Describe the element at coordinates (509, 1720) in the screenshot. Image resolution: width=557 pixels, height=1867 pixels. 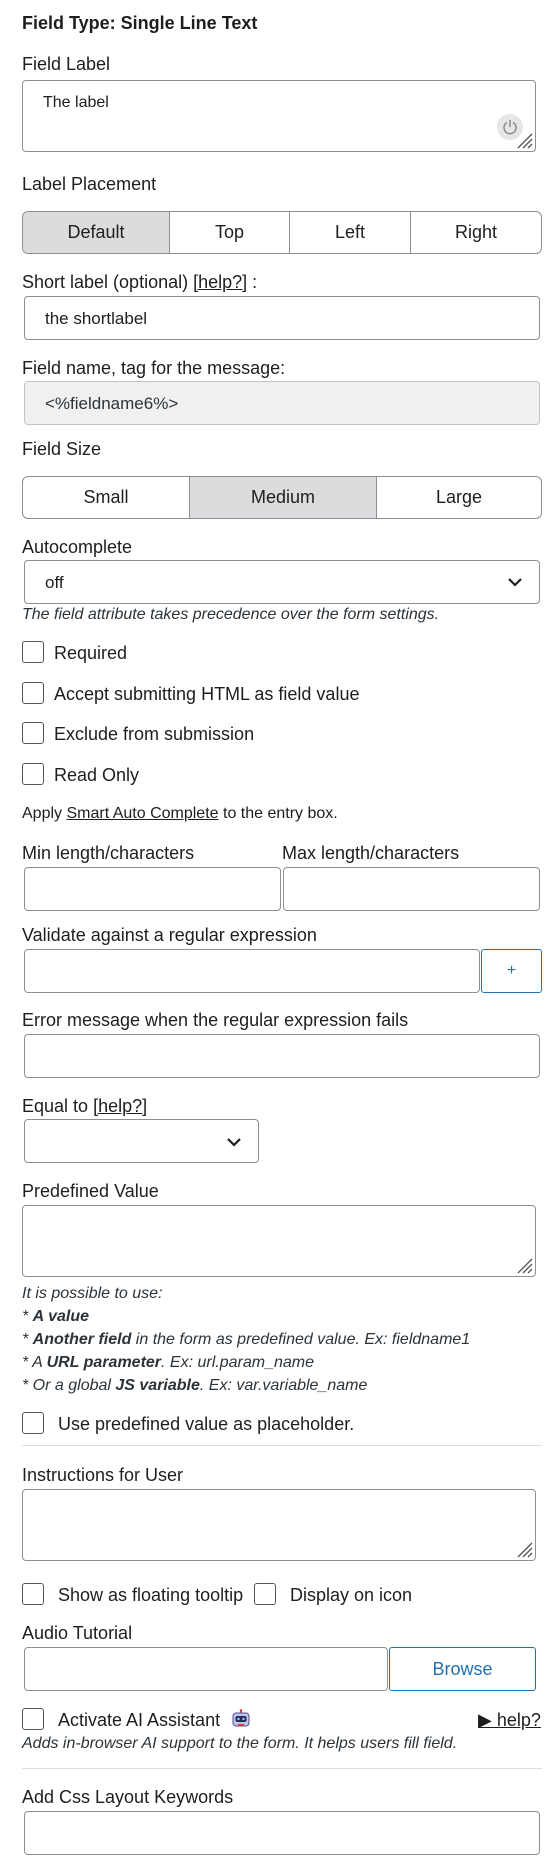
I see `ai-help-link: ▶ help?` at that location.